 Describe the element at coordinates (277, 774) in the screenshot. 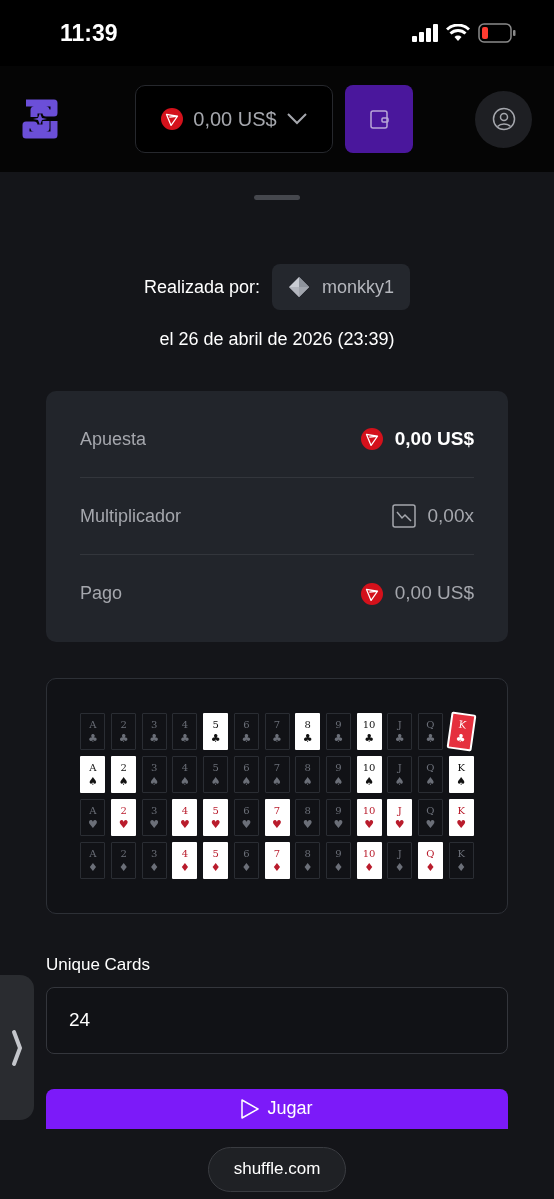

I see `playing-card: 7 ♠` at that location.